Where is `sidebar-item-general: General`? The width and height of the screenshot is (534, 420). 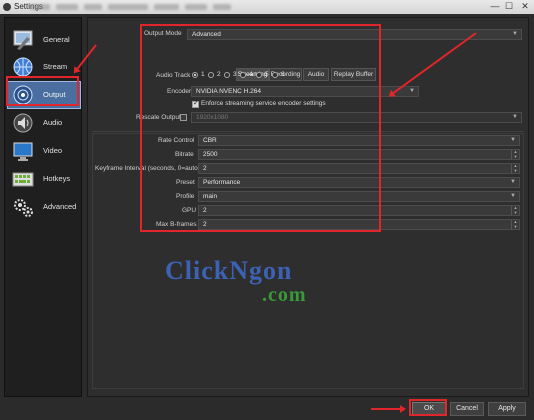 sidebar-item-general: General is located at coordinates (44, 40).